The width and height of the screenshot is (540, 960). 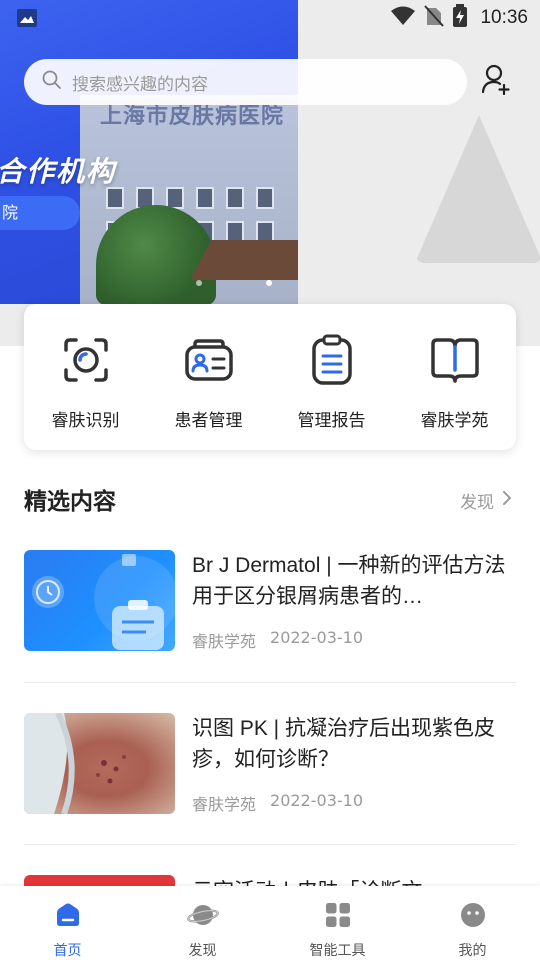 I want to click on search-icon, so click(x=52, y=82).